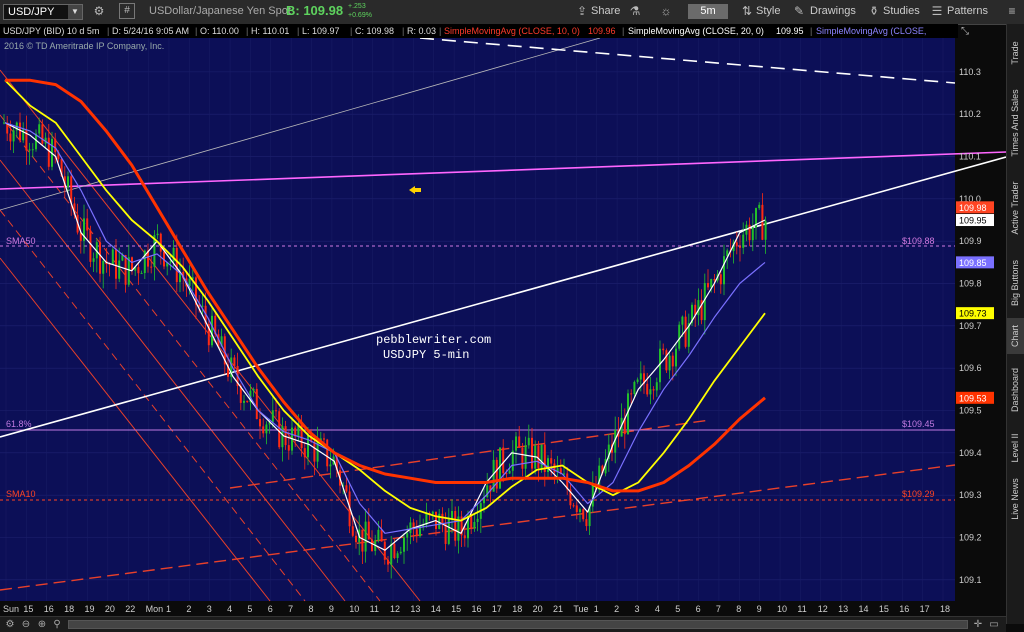 The width and height of the screenshot is (1024, 632). What do you see at coordinates (49, 609) in the screenshot?
I see `x-tick-label: 16` at bounding box center [49, 609].